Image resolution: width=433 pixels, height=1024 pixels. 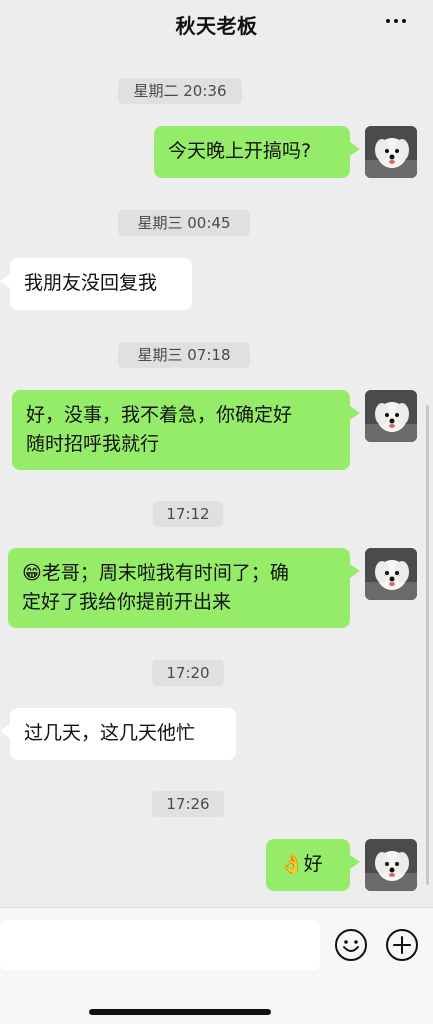 I want to click on message-line: 好，没事，我不着急，你确定好, so click(x=159, y=415).